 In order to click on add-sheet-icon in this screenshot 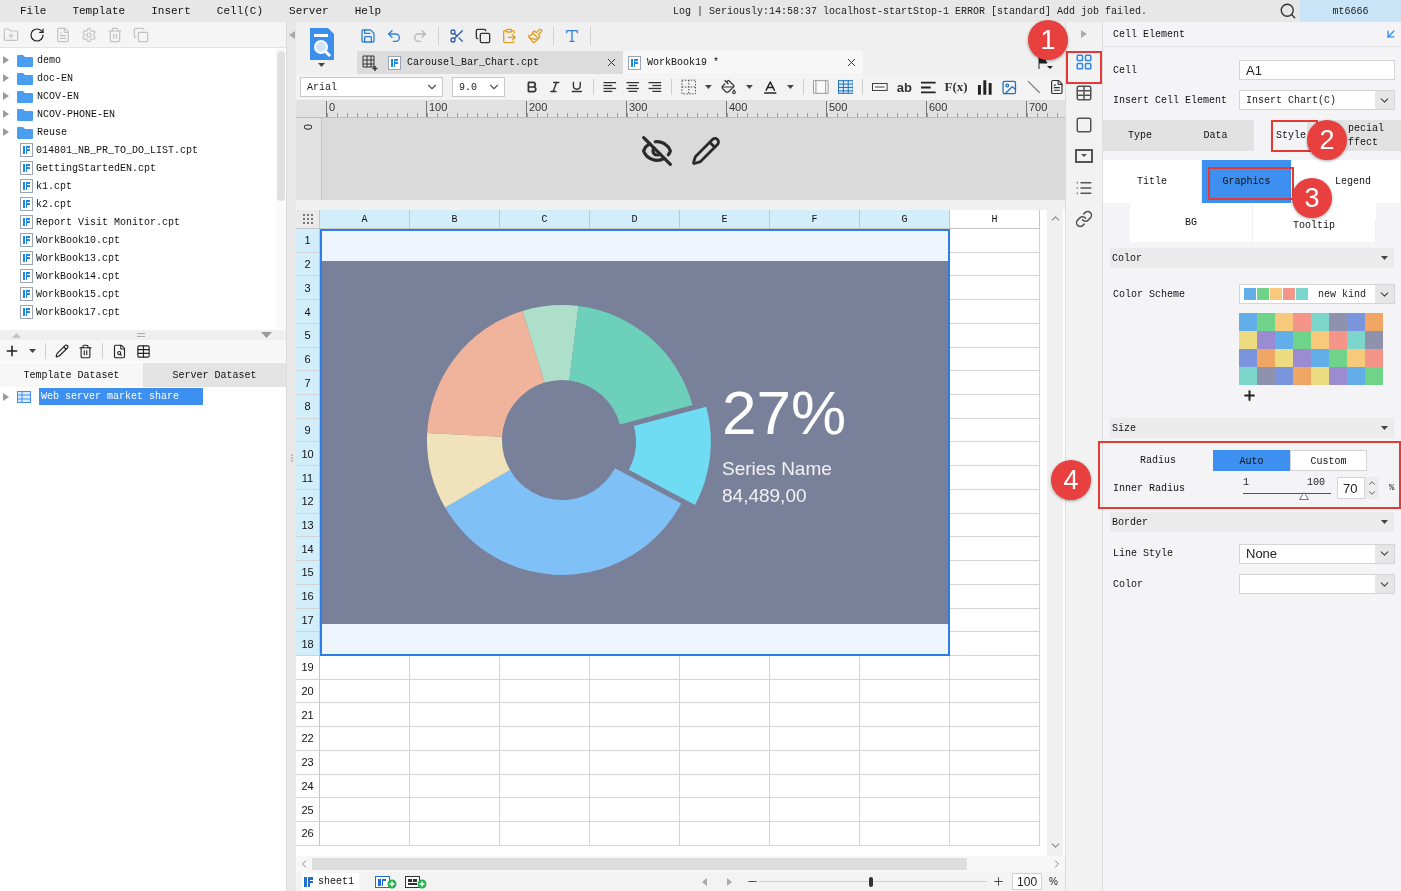, I will do `click(386, 881)`.